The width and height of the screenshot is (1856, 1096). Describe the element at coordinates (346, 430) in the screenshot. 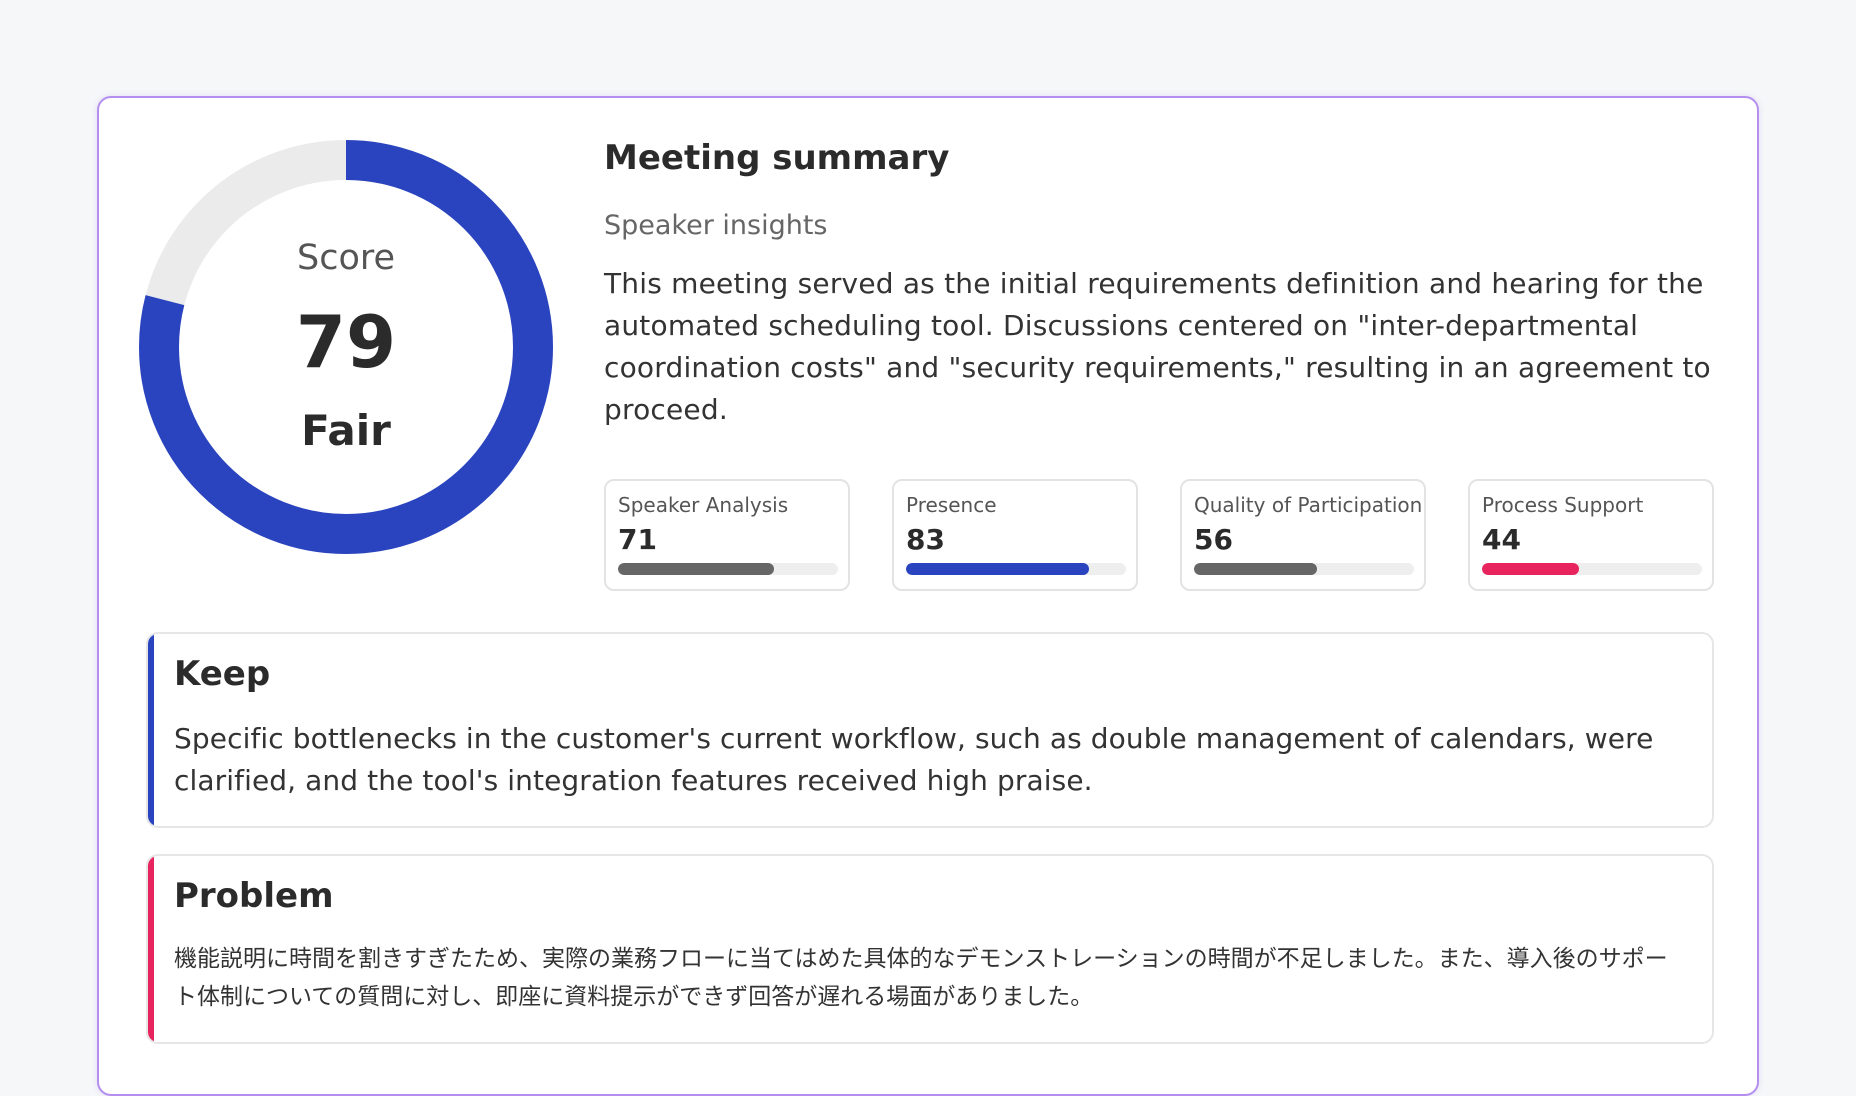

I see `score-rating: Fair` at that location.